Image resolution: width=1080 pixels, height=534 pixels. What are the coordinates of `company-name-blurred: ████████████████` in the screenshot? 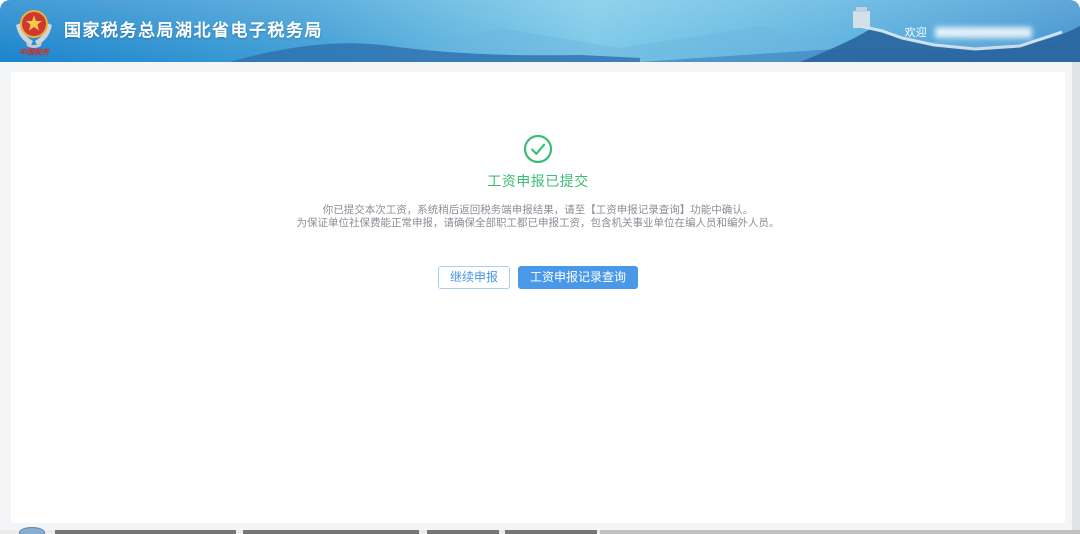 It's located at (983, 32).